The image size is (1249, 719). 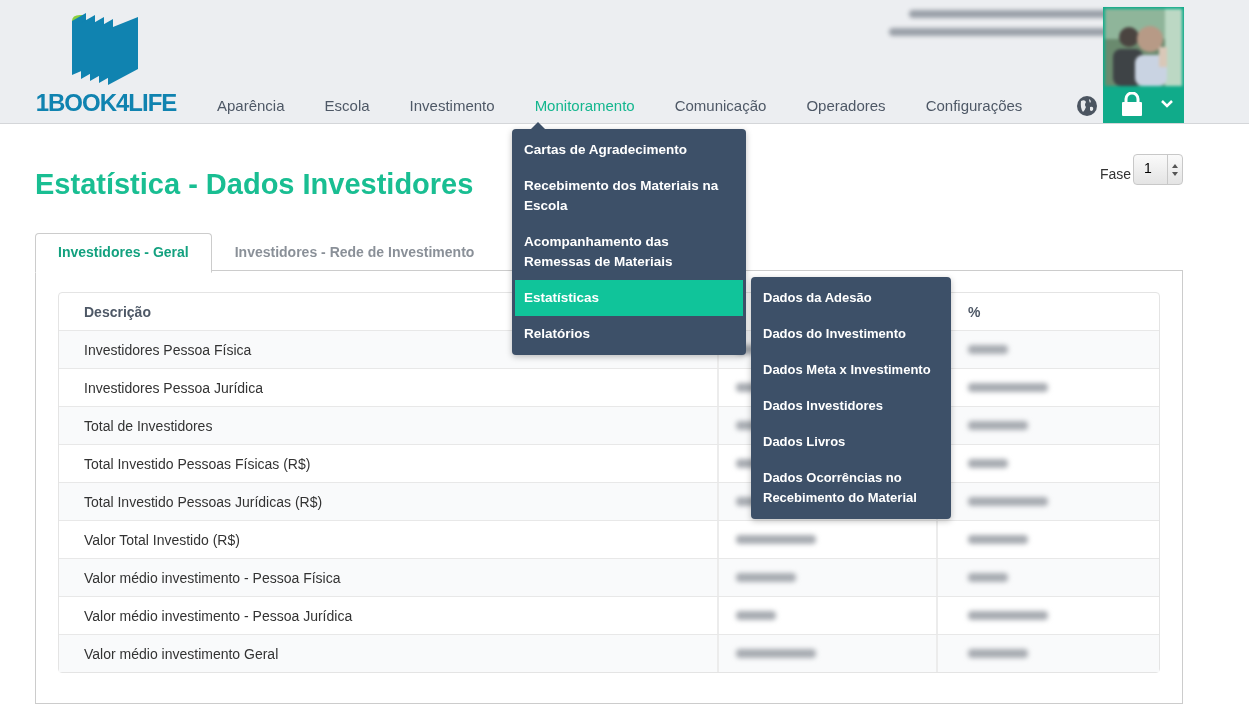 I want to click on table-cell: Valor médio investimento Geral, so click(x=181, y=653).